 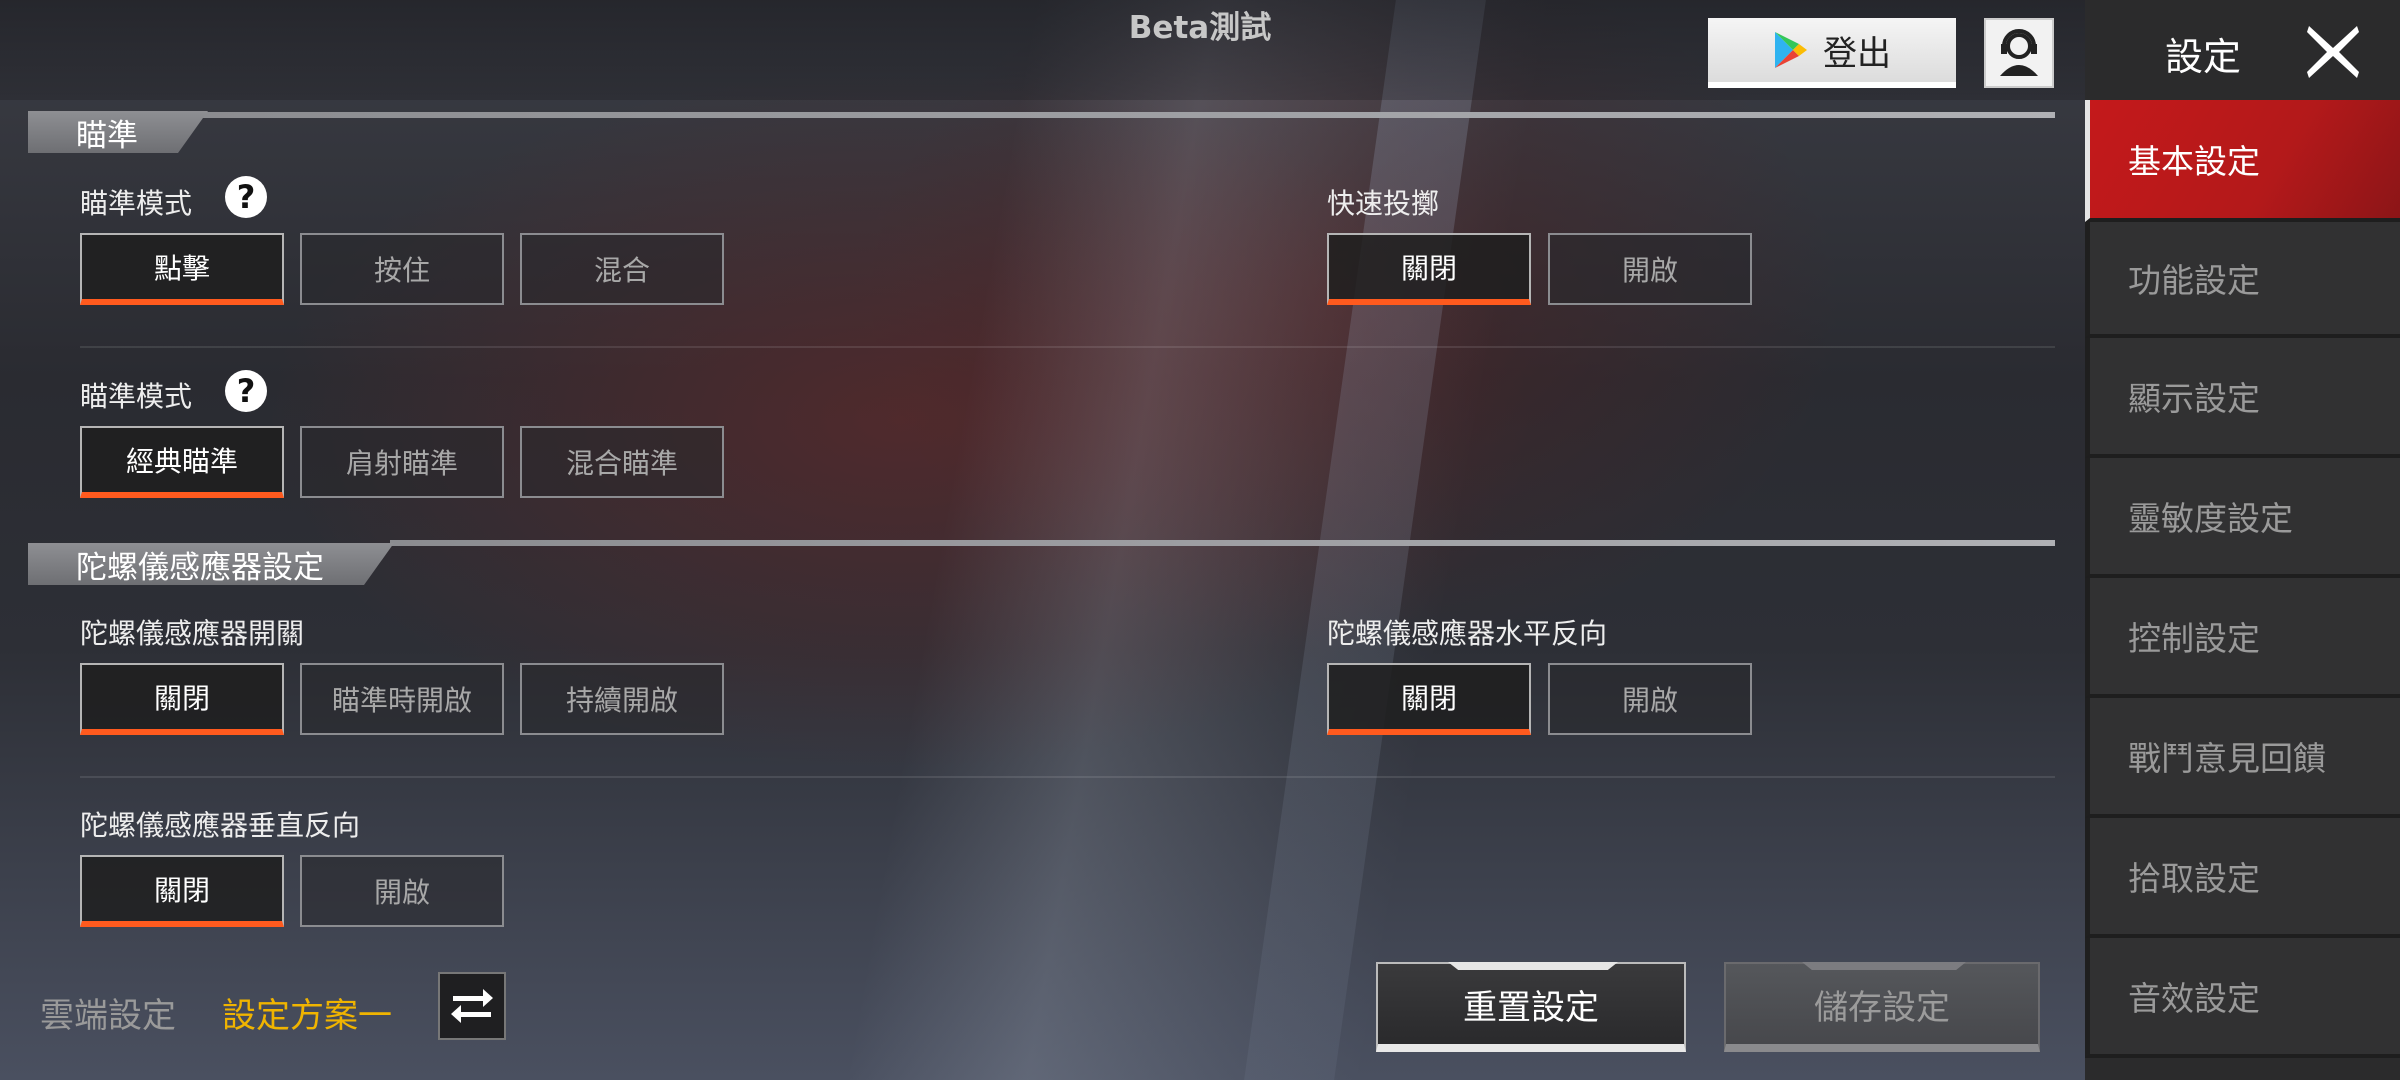 What do you see at coordinates (307, 1016) in the screenshot?
I see `settings-plan-label: 設定方案一` at bounding box center [307, 1016].